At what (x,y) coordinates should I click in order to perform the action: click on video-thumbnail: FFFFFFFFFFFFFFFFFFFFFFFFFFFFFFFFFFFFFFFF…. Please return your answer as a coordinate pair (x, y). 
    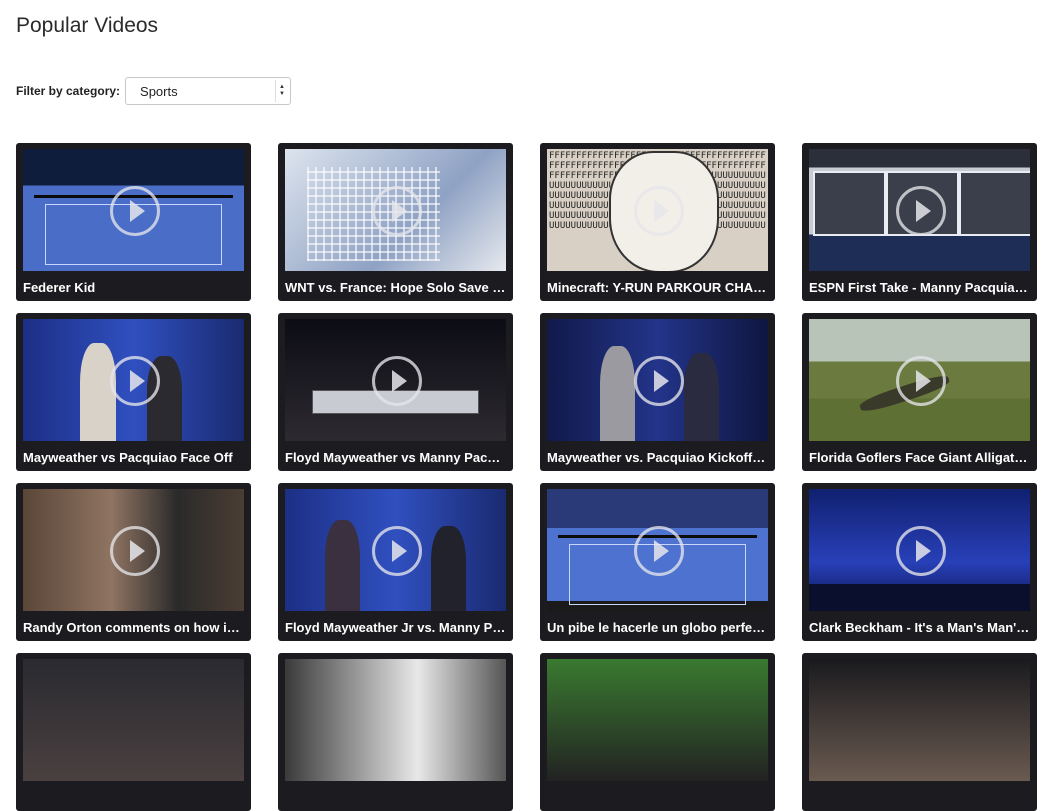
    Looking at the image, I should click on (657, 210).